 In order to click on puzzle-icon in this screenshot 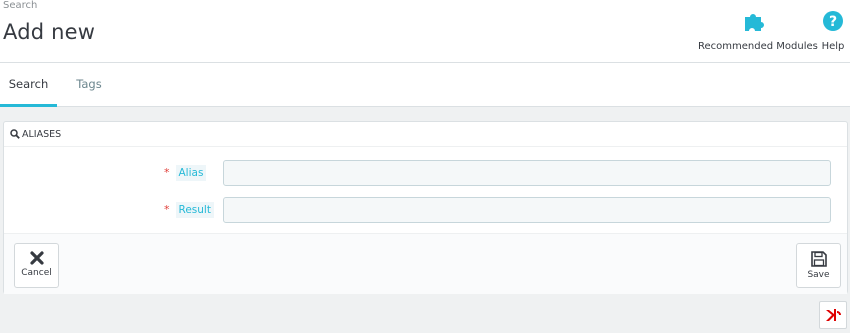, I will do `click(754, 22)`.